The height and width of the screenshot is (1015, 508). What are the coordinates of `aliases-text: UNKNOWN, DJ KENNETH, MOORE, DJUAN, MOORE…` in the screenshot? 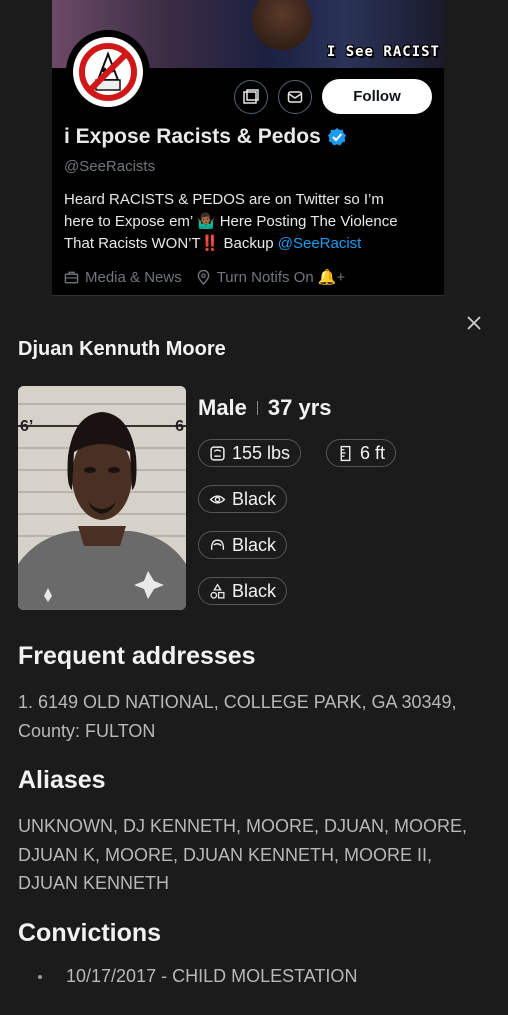 It's located at (255, 855).